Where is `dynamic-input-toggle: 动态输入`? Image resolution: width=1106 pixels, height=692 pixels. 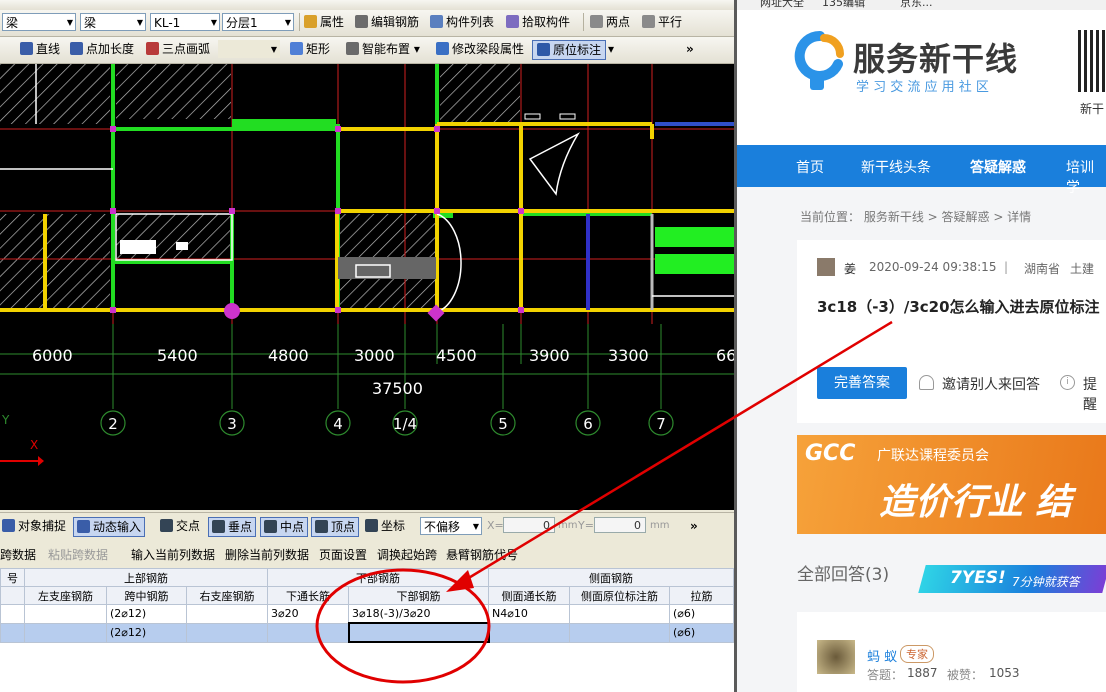 dynamic-input-toggle: 动态输入 is located at coordinates (109, 527).